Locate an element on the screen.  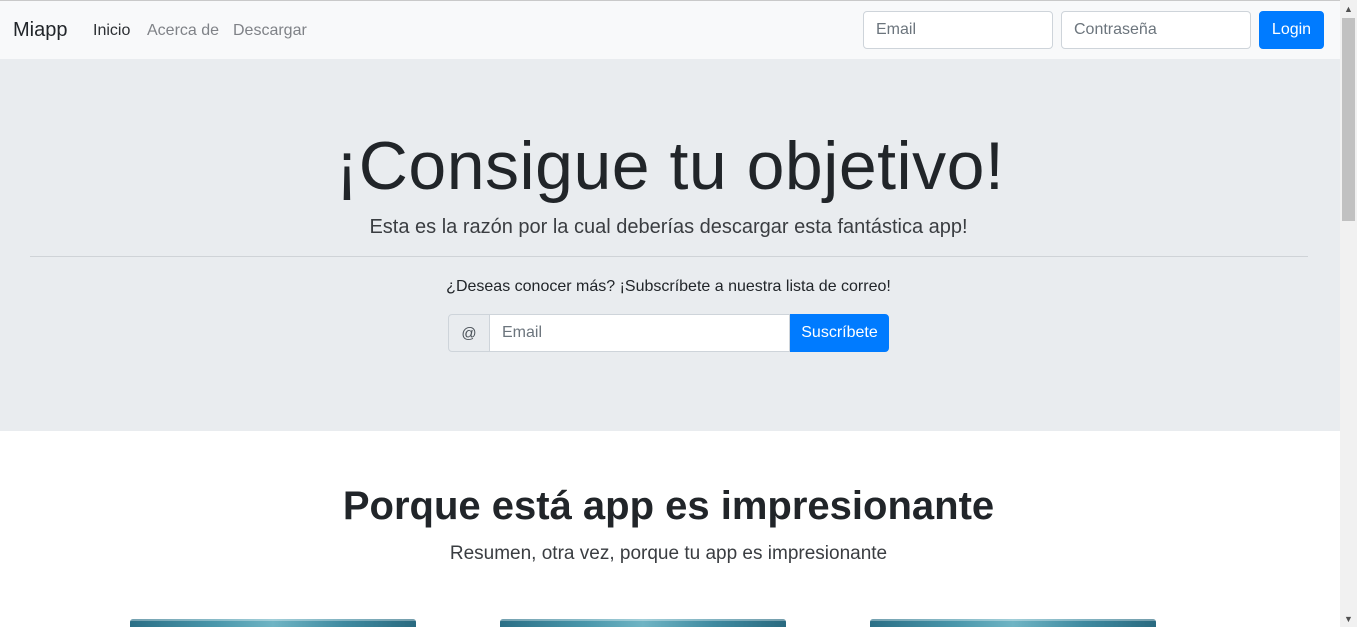
scroll-down-icon: ▼ is located at coordinates (1348, 618).